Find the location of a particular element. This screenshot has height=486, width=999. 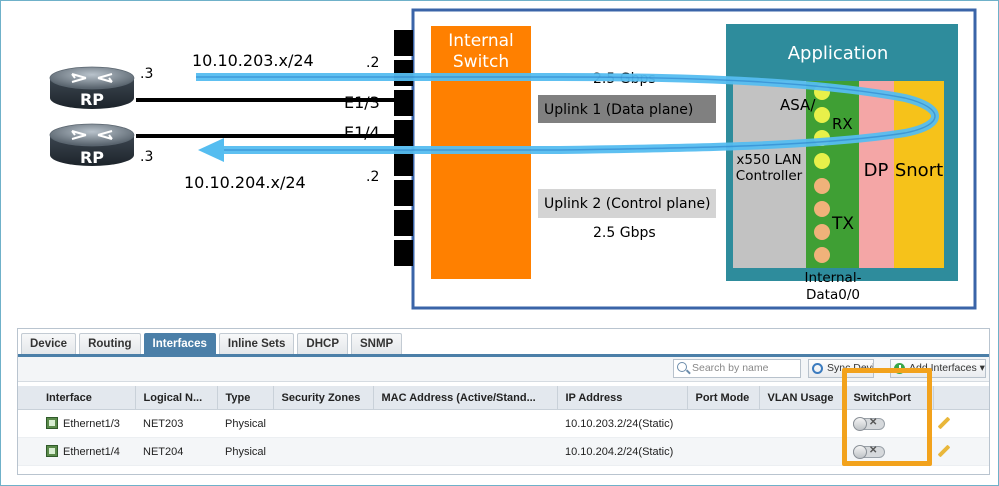

uplink1-label: Uplink 1 (Data plane) is located at coordinates (618, 110).